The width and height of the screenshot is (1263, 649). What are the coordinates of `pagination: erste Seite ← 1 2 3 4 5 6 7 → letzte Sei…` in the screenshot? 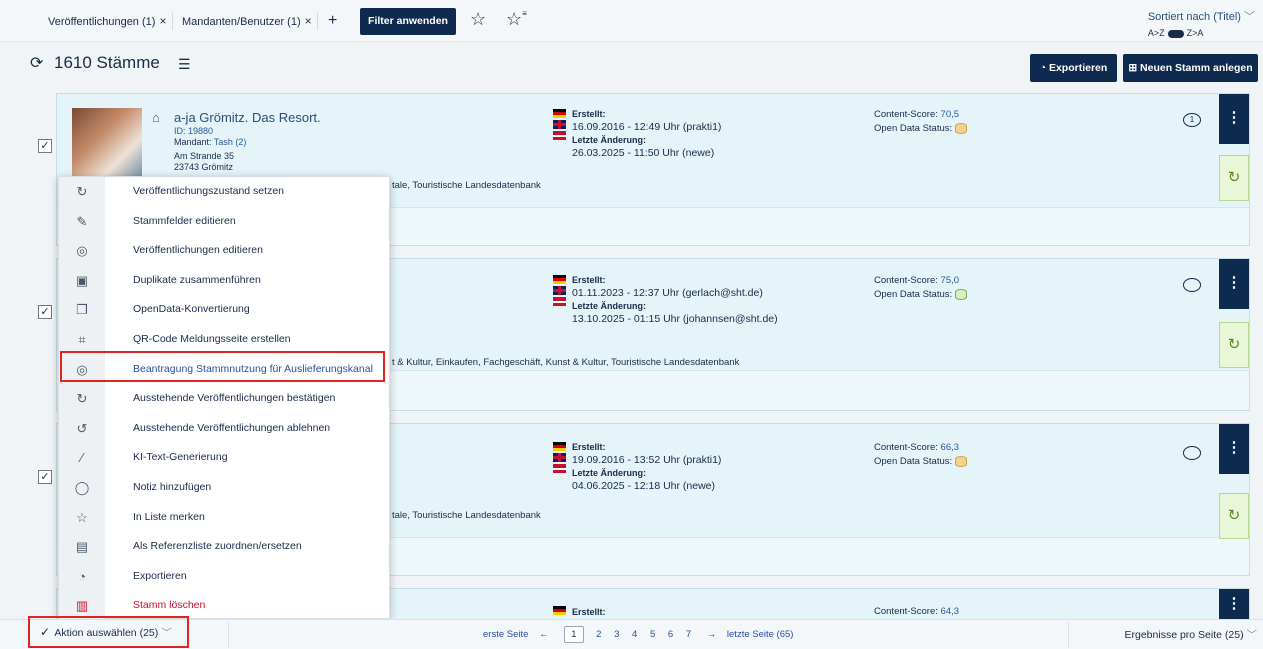 It's located at (638, 634).